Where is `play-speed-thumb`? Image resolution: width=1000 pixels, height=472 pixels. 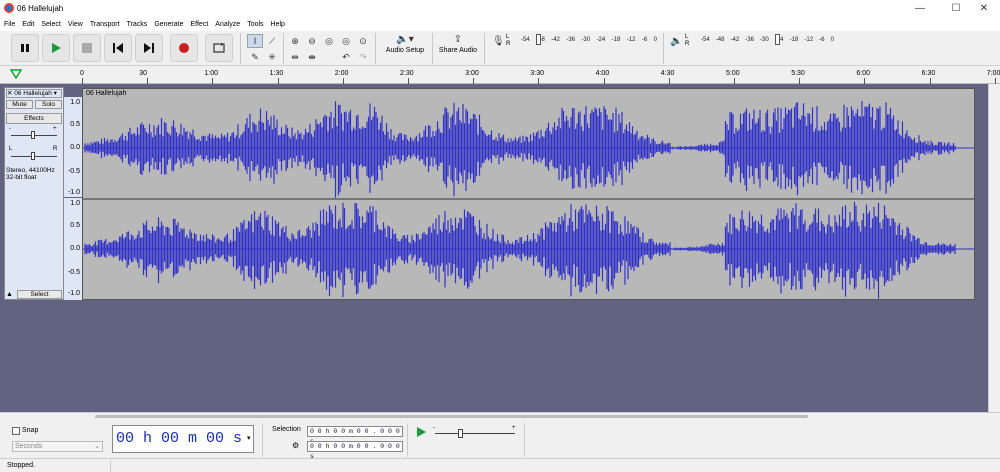
play-speed-thumb is located at coordinates (460, 433).